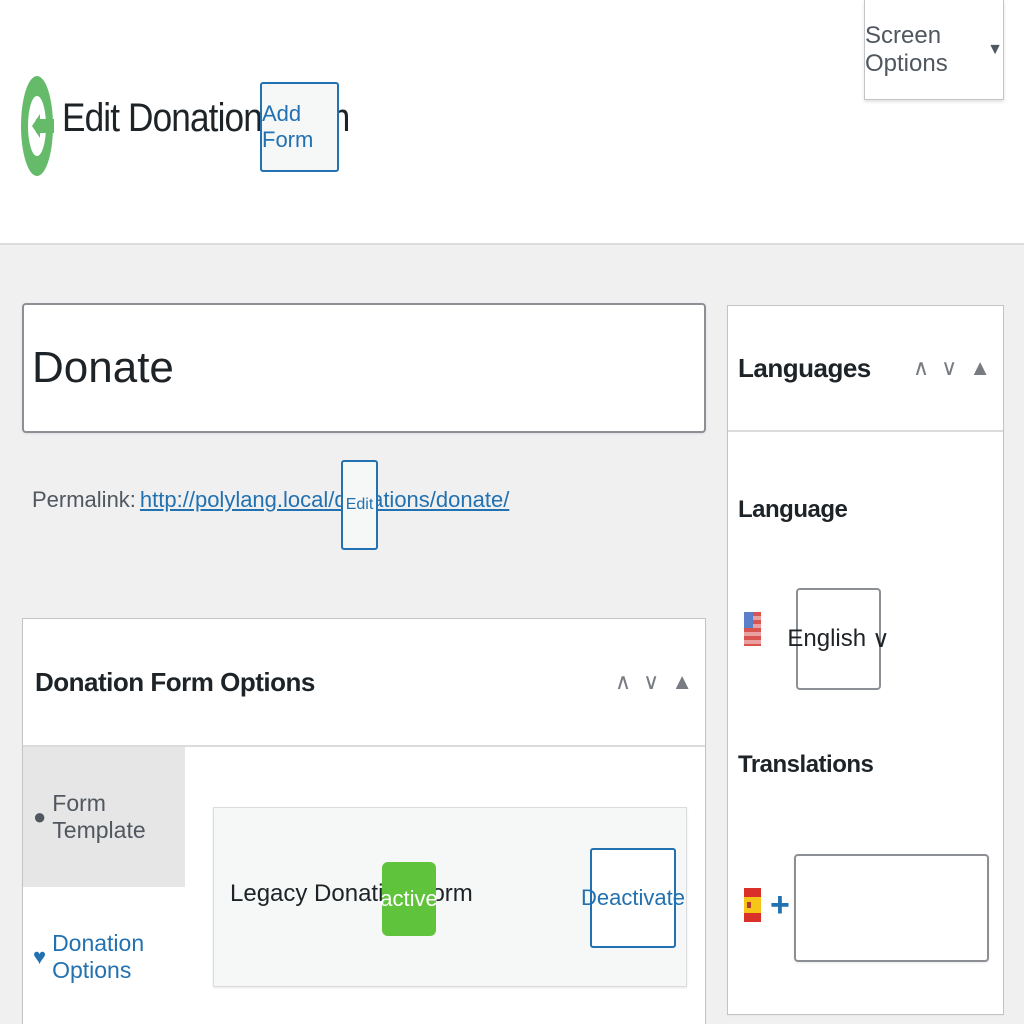 The image size is (1024, 1024). What do you see at coordinates (99, 816) in the screenshot?
I see `tab-label: Form Template` at bounding box center [99, 816].